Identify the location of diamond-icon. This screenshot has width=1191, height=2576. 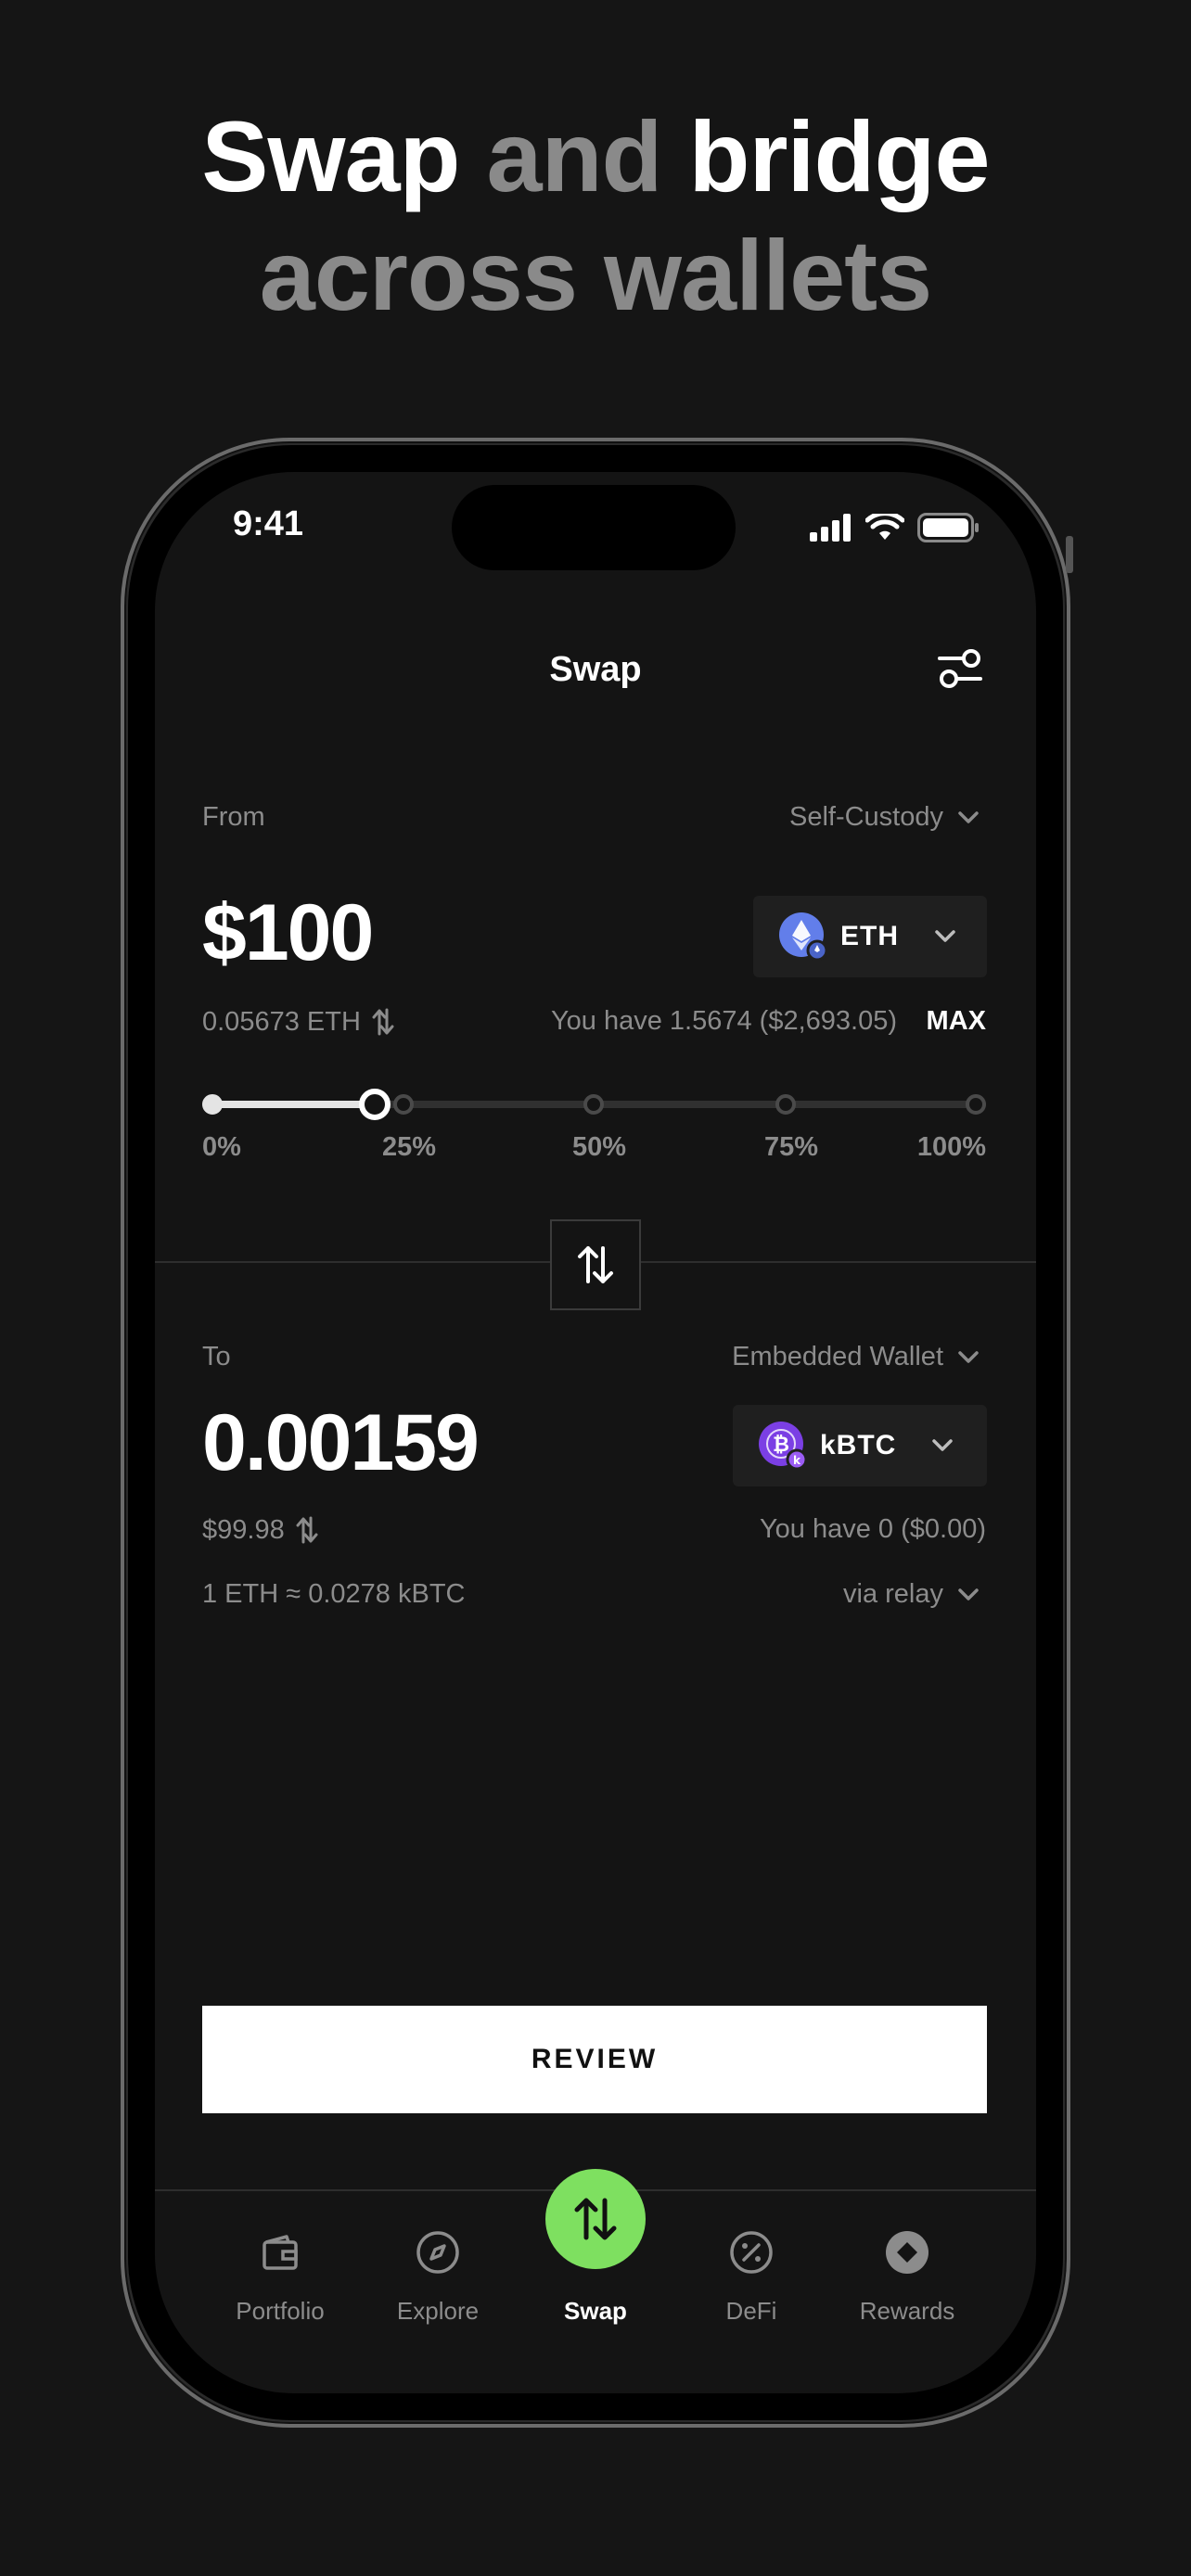
(907, 2252).